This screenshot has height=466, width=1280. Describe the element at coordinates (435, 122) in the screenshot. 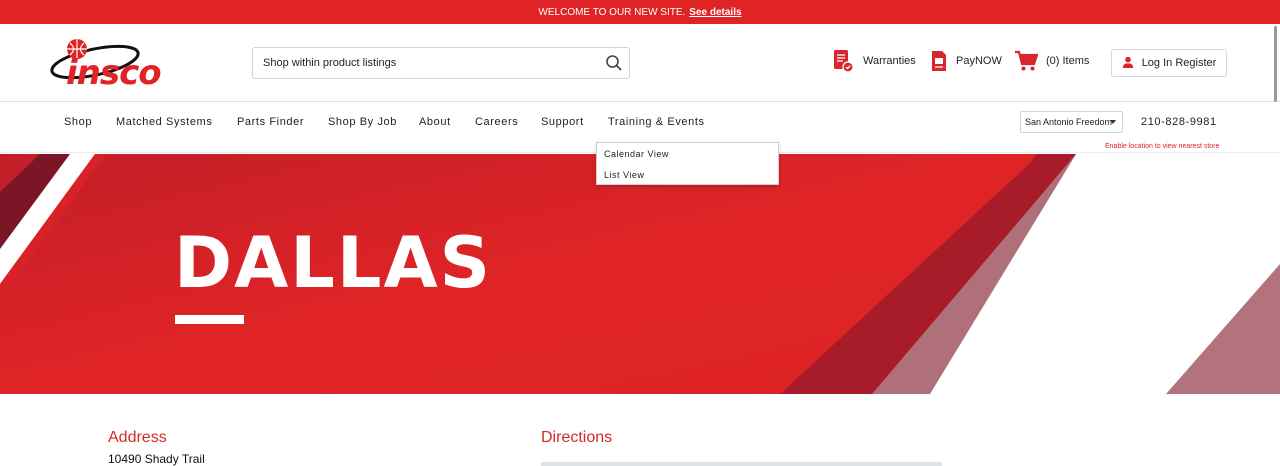

I see `nav-item-about: About` at that location.